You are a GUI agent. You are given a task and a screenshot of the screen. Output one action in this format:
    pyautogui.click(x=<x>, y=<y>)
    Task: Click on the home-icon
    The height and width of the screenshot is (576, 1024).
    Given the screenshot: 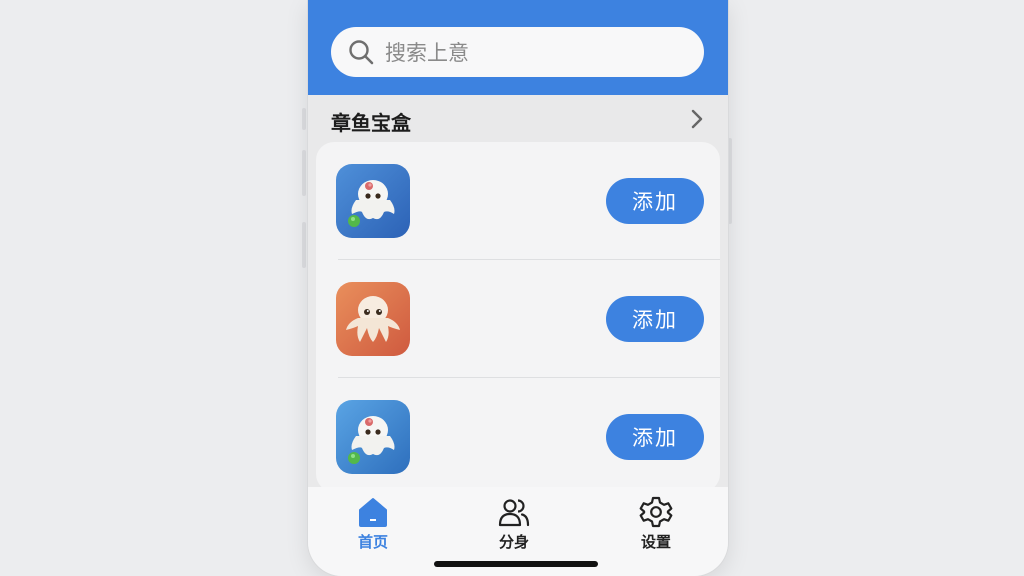 What is the action you would take?
    pyautogui.click(x=373, y=512)
    